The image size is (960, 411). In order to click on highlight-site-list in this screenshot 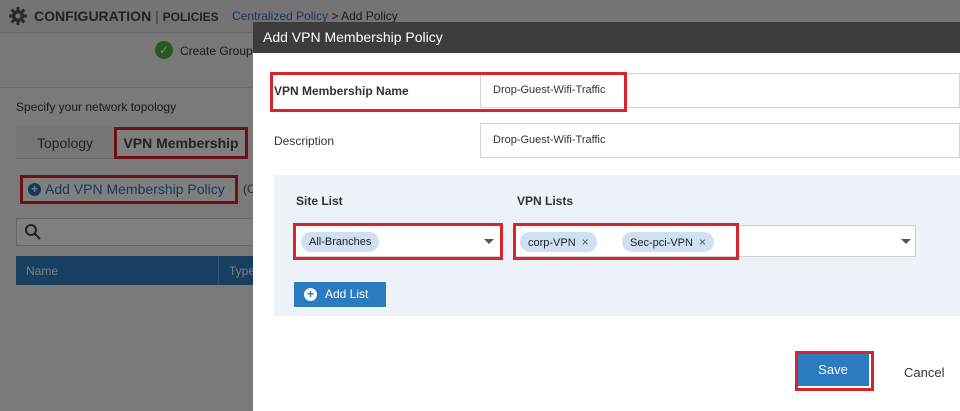, I will do `click(398, 241)`.